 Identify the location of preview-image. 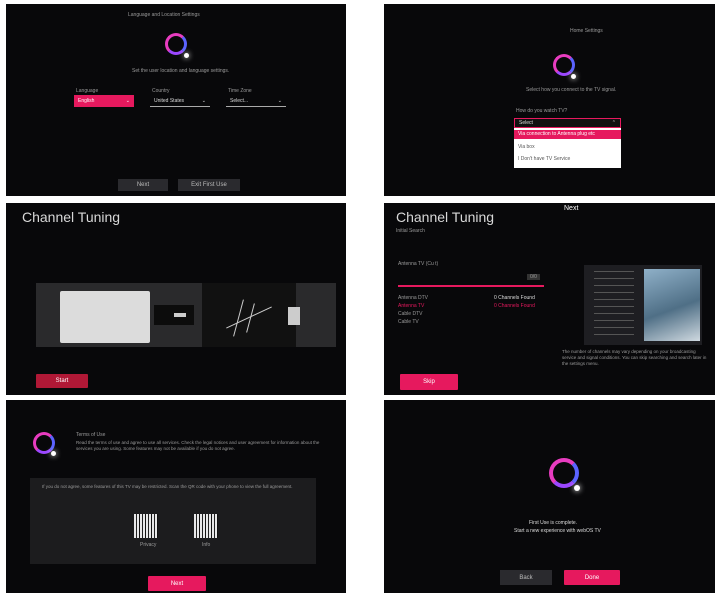
(672, 305).